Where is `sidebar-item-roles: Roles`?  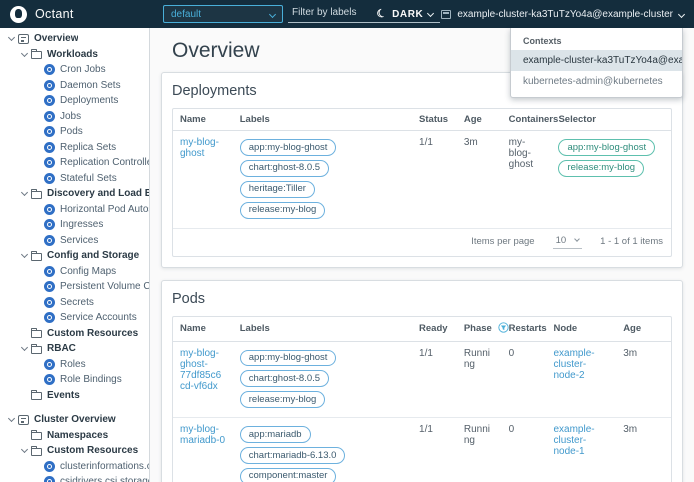
sidebar-item-roles: Roles is located at coordinates (74, 365).